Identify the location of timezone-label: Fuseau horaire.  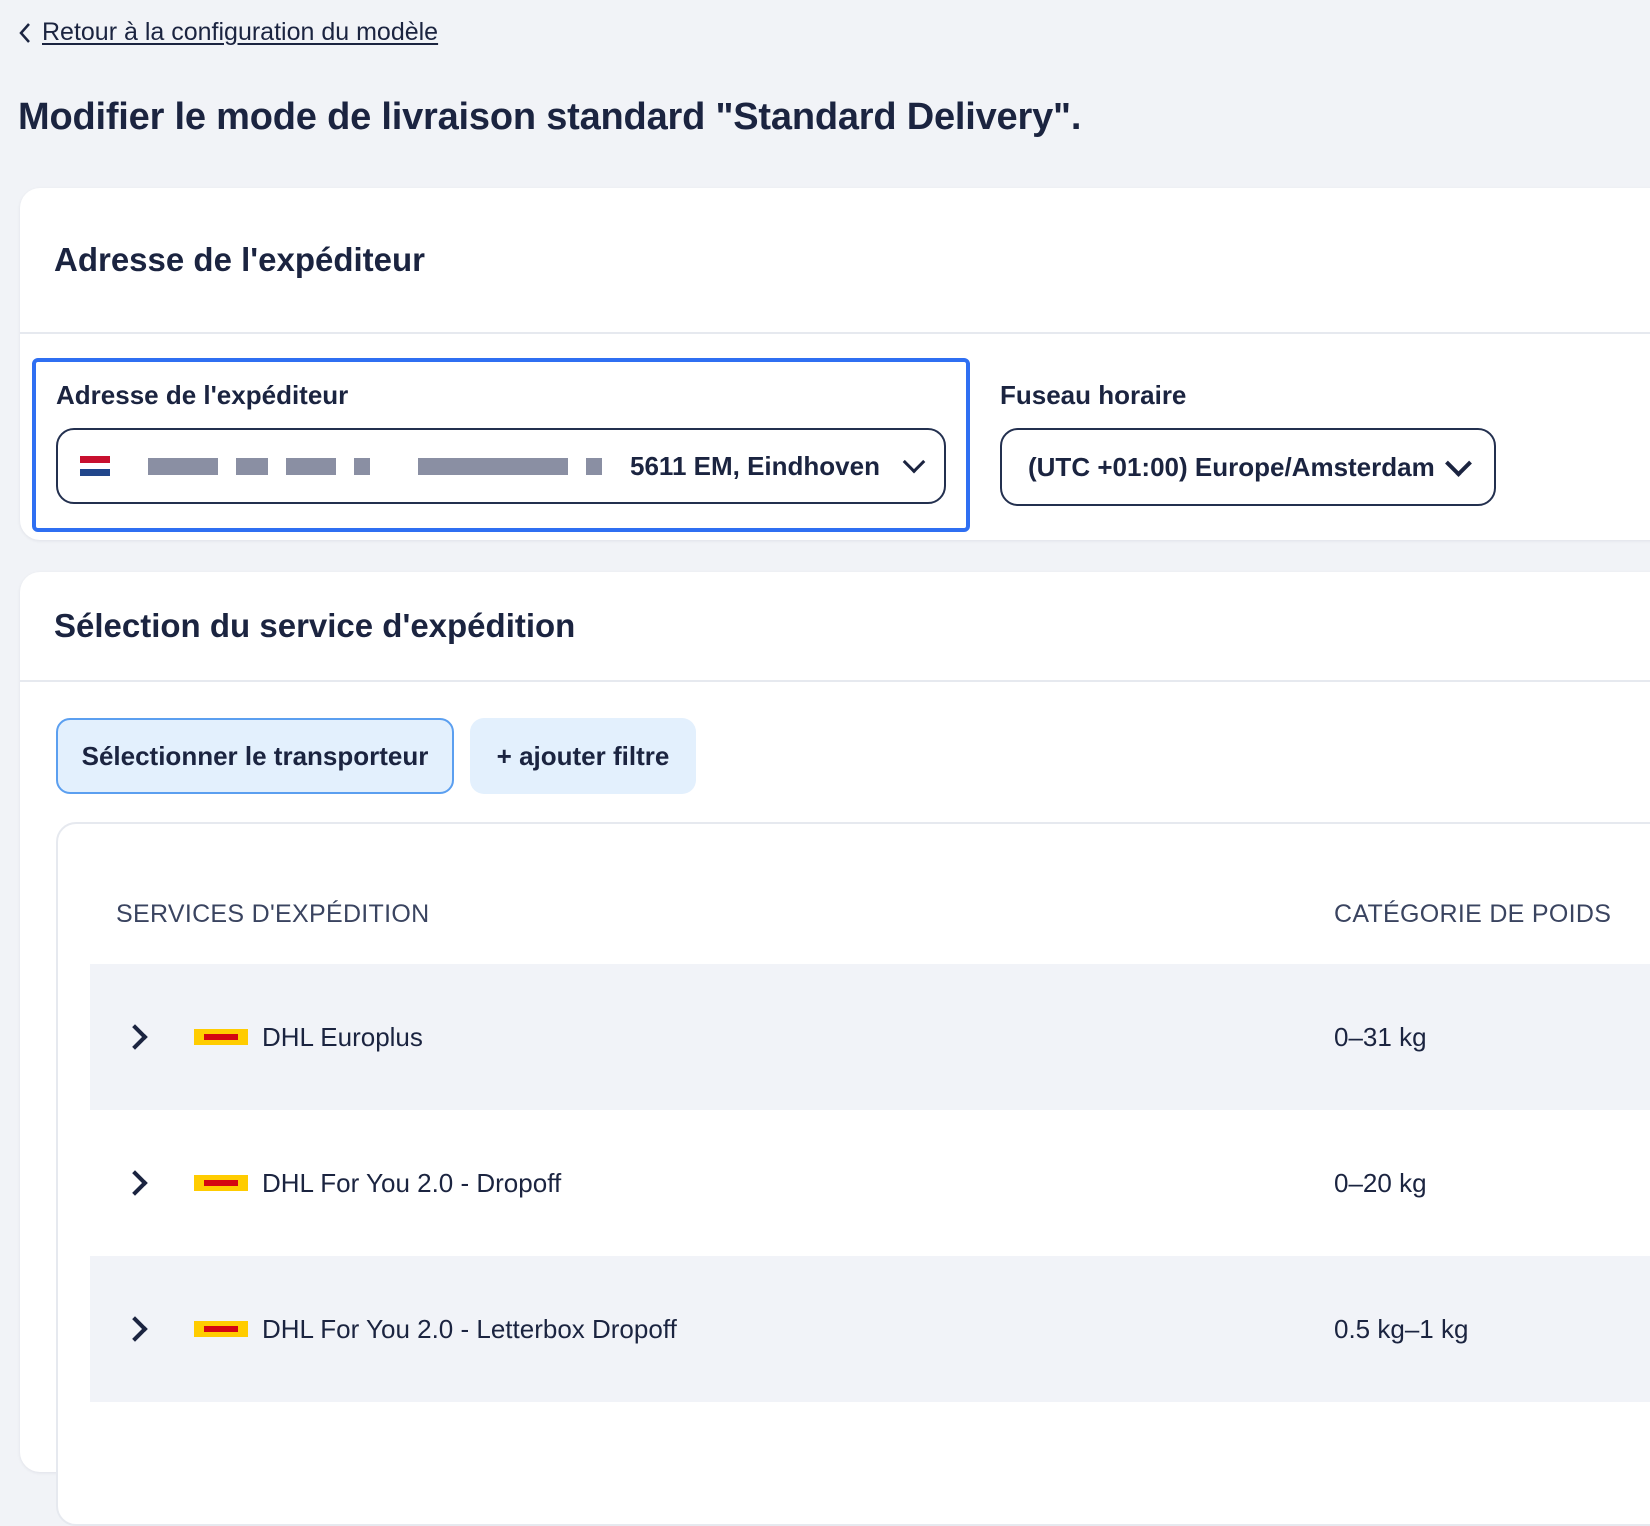
(1093, 395).